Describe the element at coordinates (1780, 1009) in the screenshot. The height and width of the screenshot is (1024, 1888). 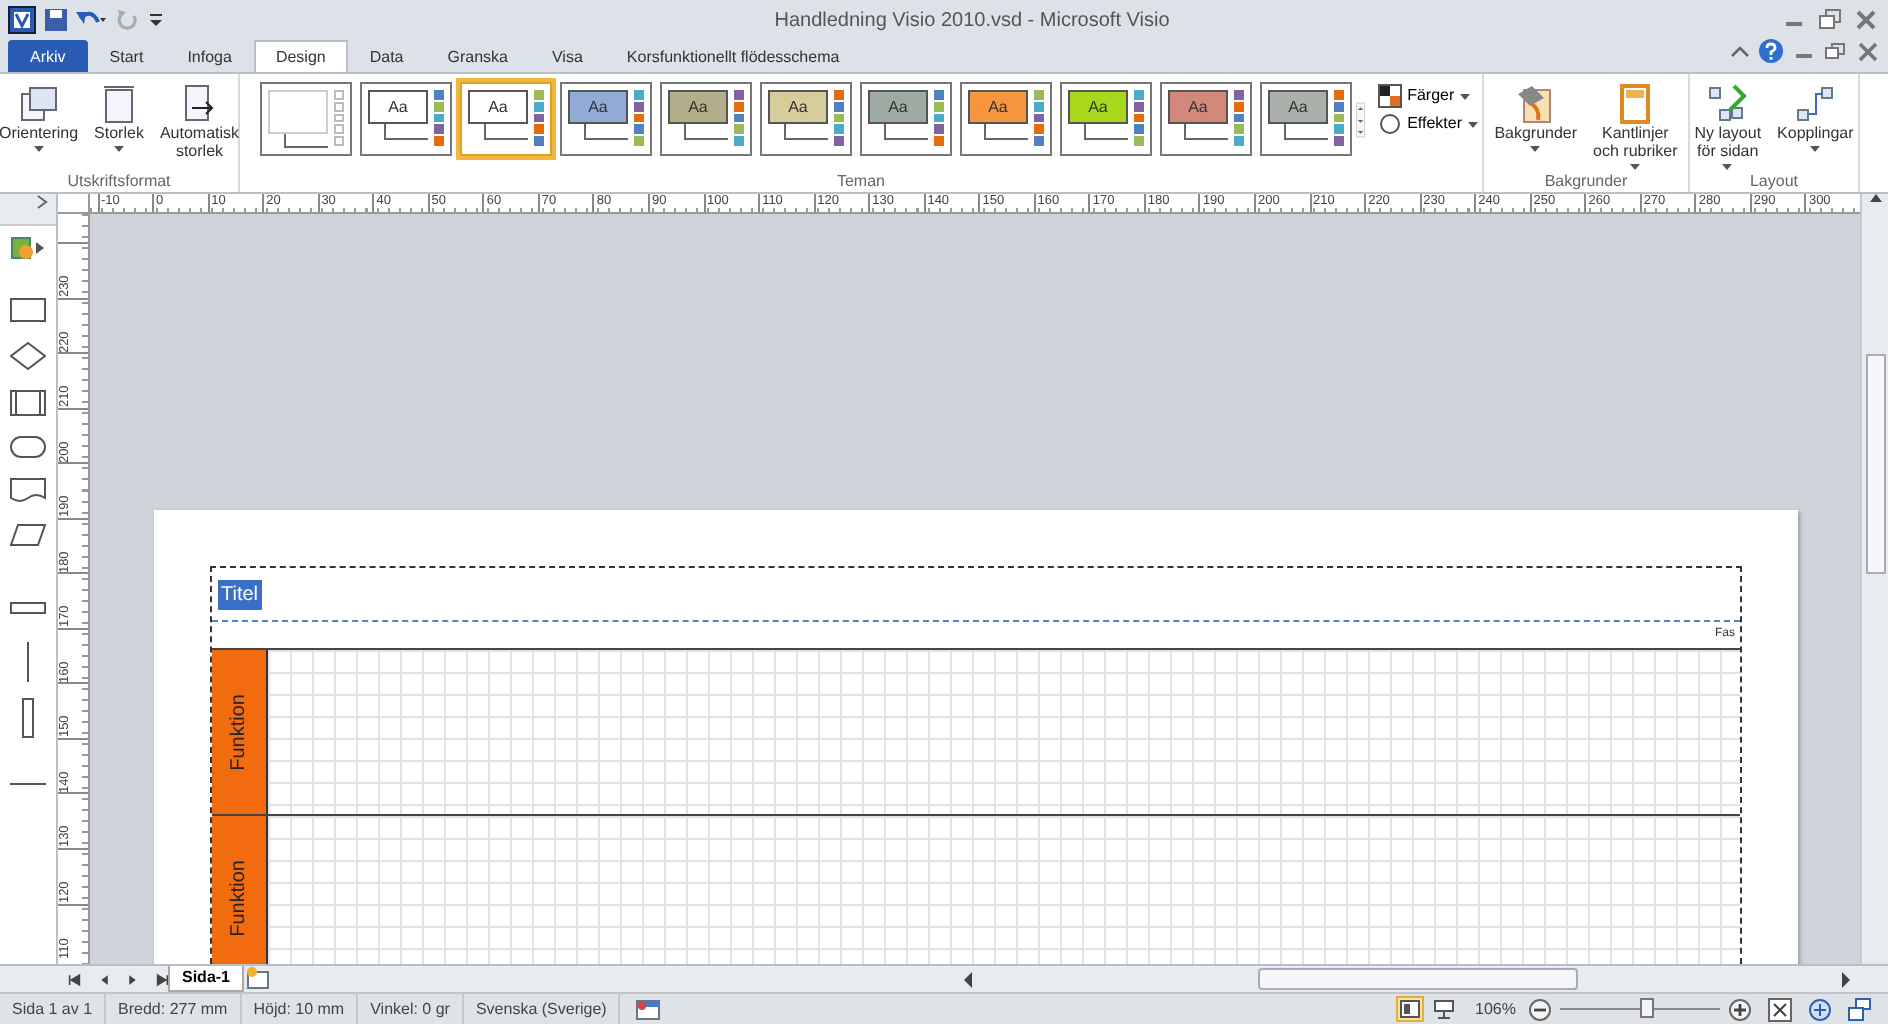
I see `fit-page-icon` at that location.